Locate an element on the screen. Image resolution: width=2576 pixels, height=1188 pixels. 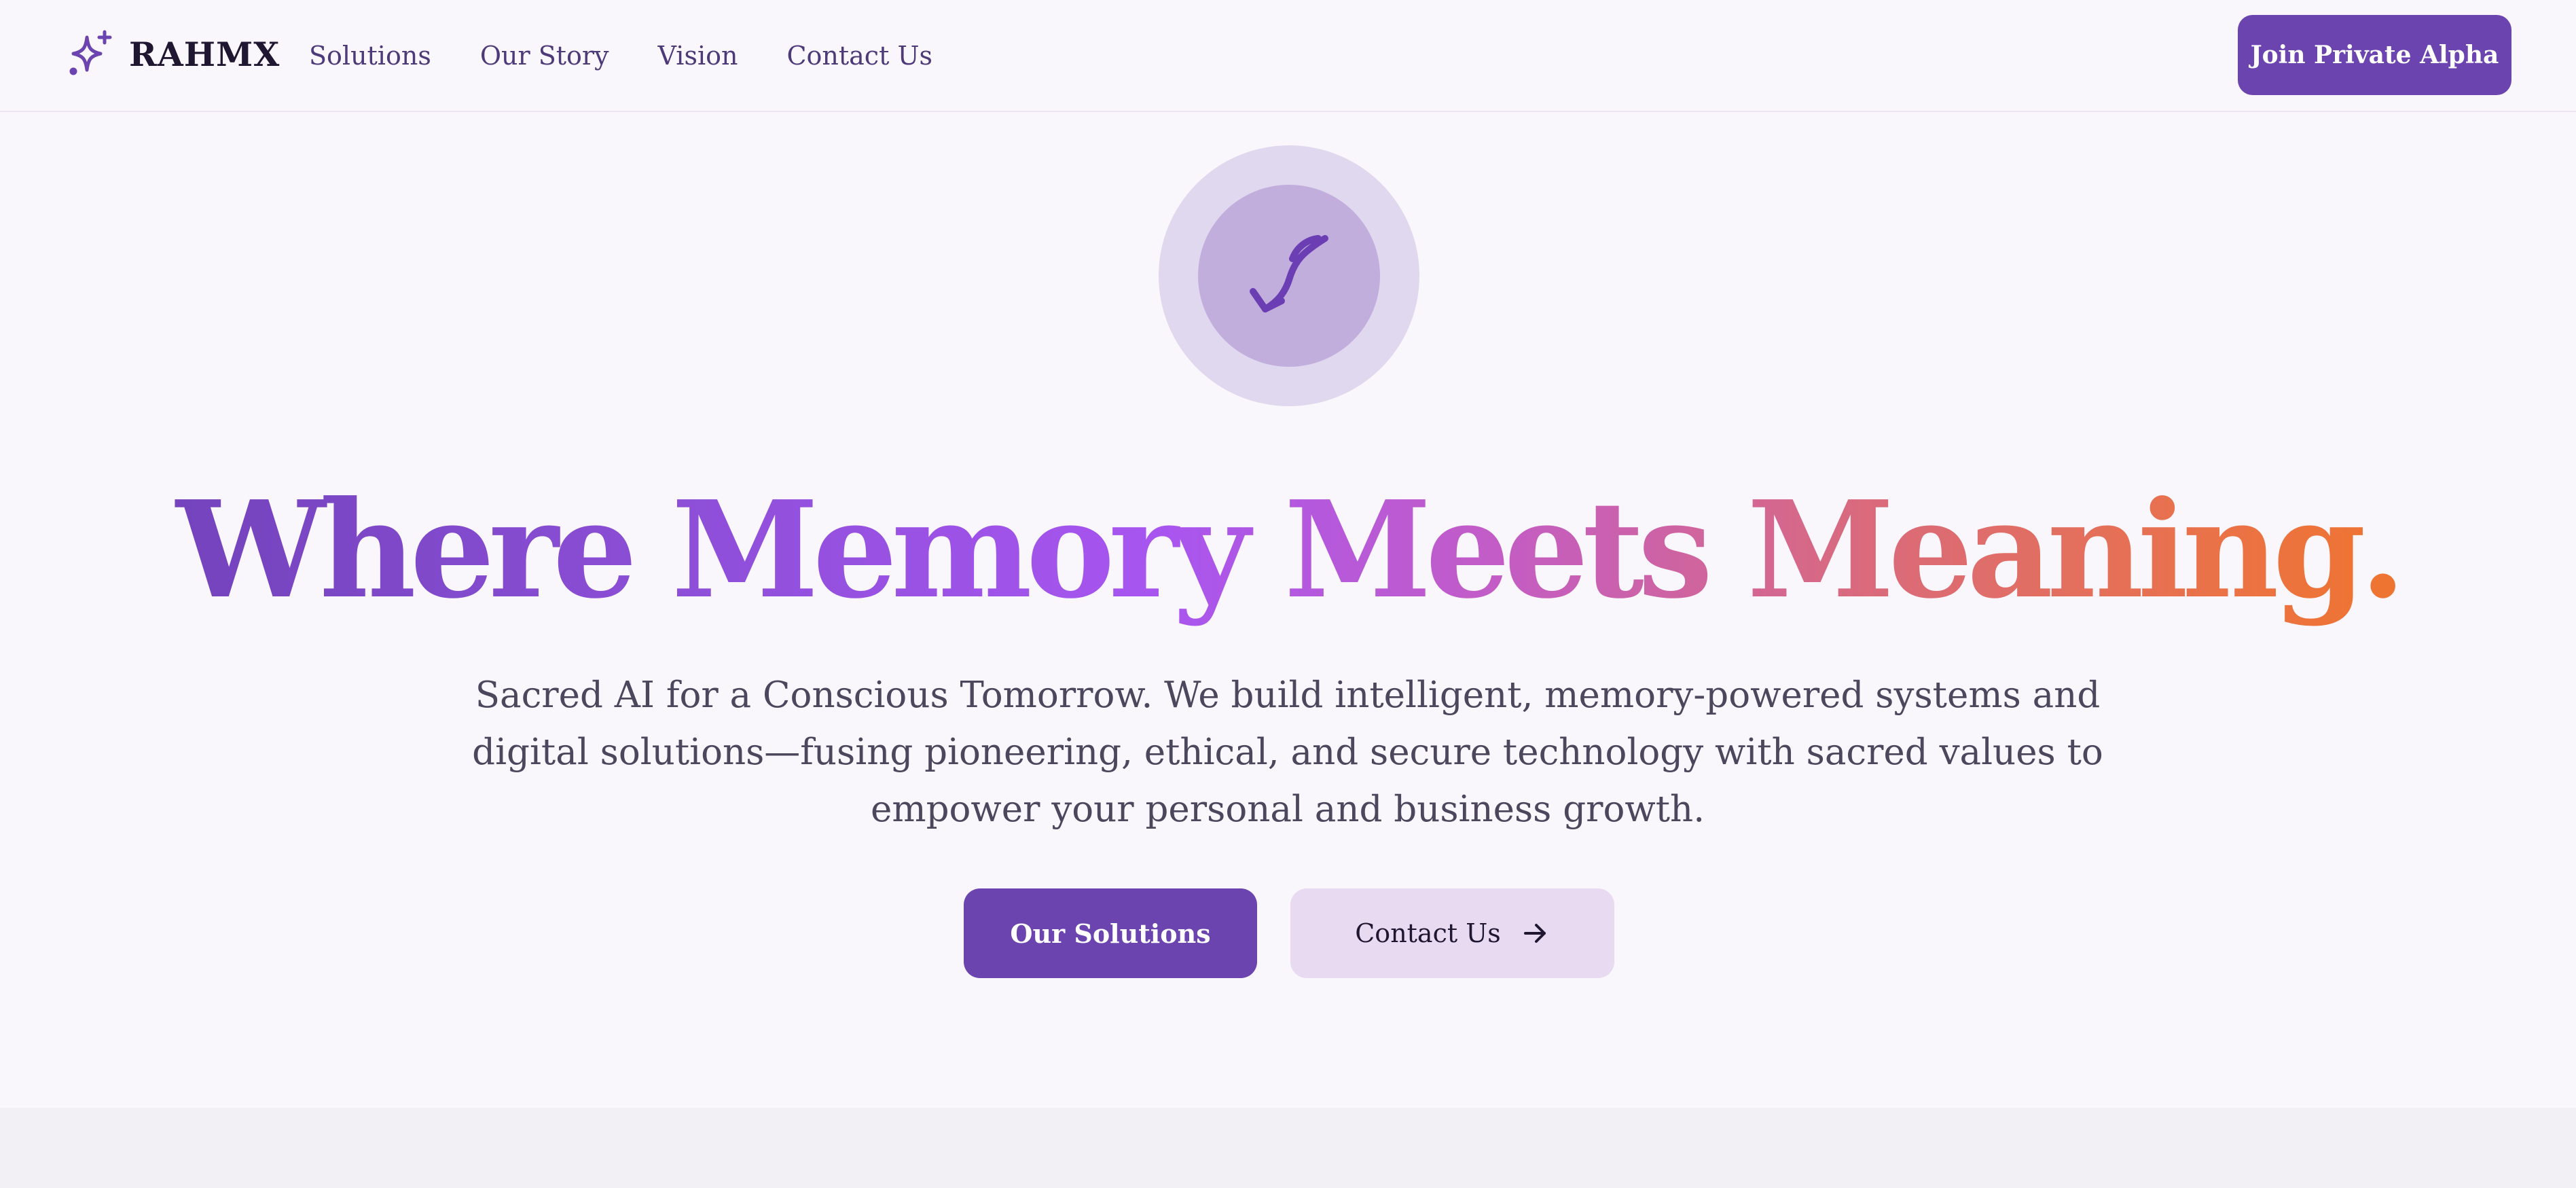
hero-badge-inner is located at coordinates (1289, 276).